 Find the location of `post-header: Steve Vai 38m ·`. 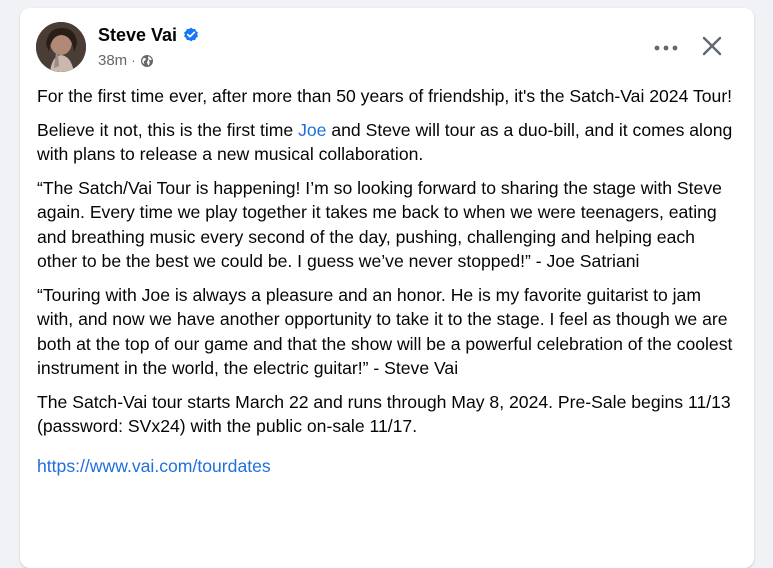

post-header: Steve Vai 38m · is located at coordinates (387, 43).